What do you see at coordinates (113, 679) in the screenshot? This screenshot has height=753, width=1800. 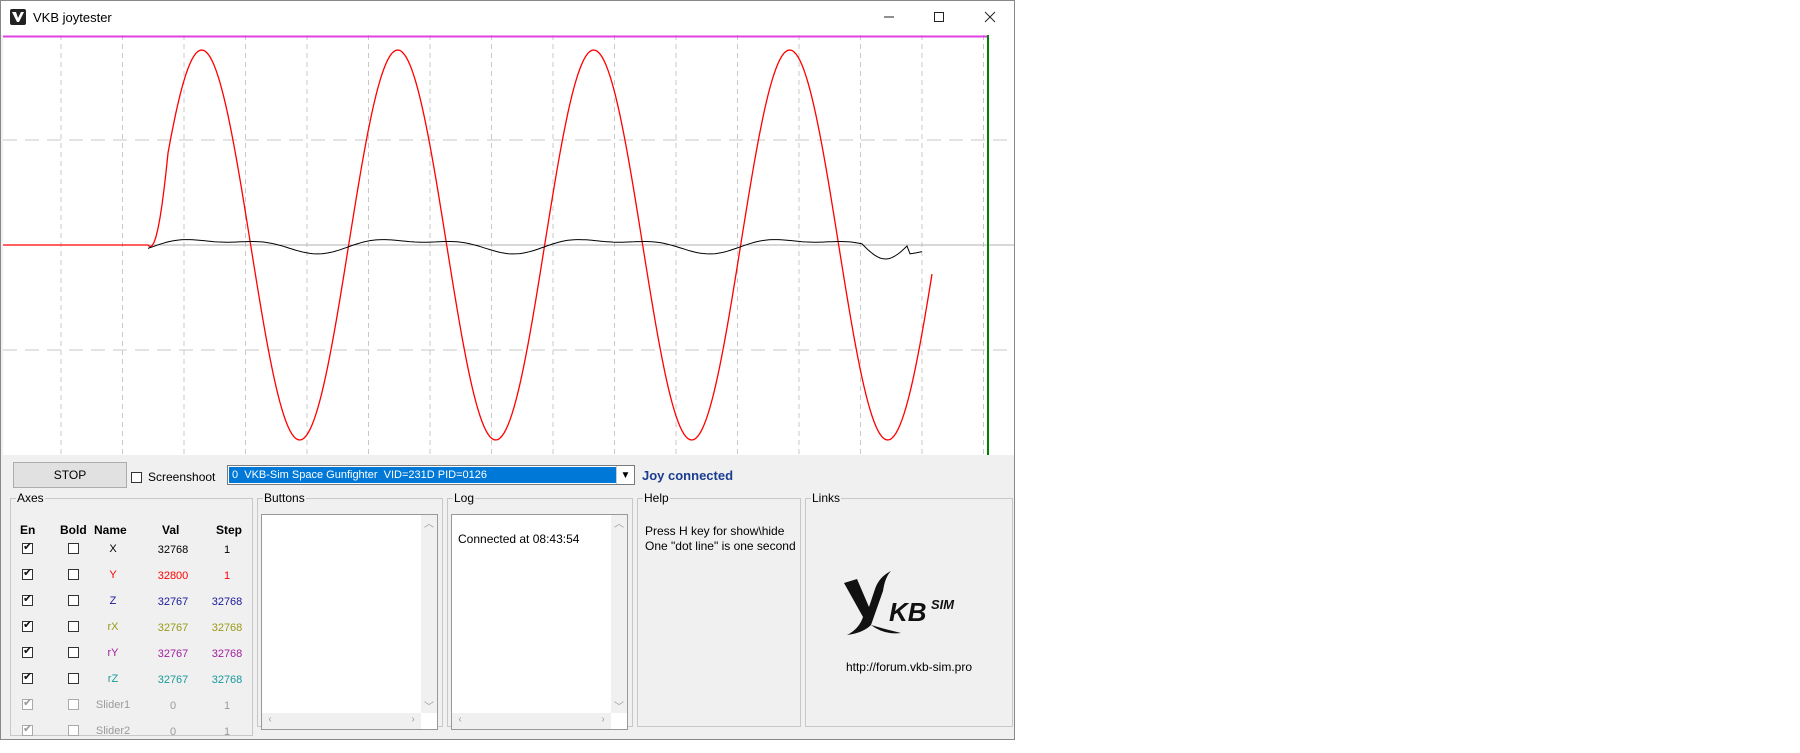 I see `axis-name: rZ` at bounding box center [113, 679].